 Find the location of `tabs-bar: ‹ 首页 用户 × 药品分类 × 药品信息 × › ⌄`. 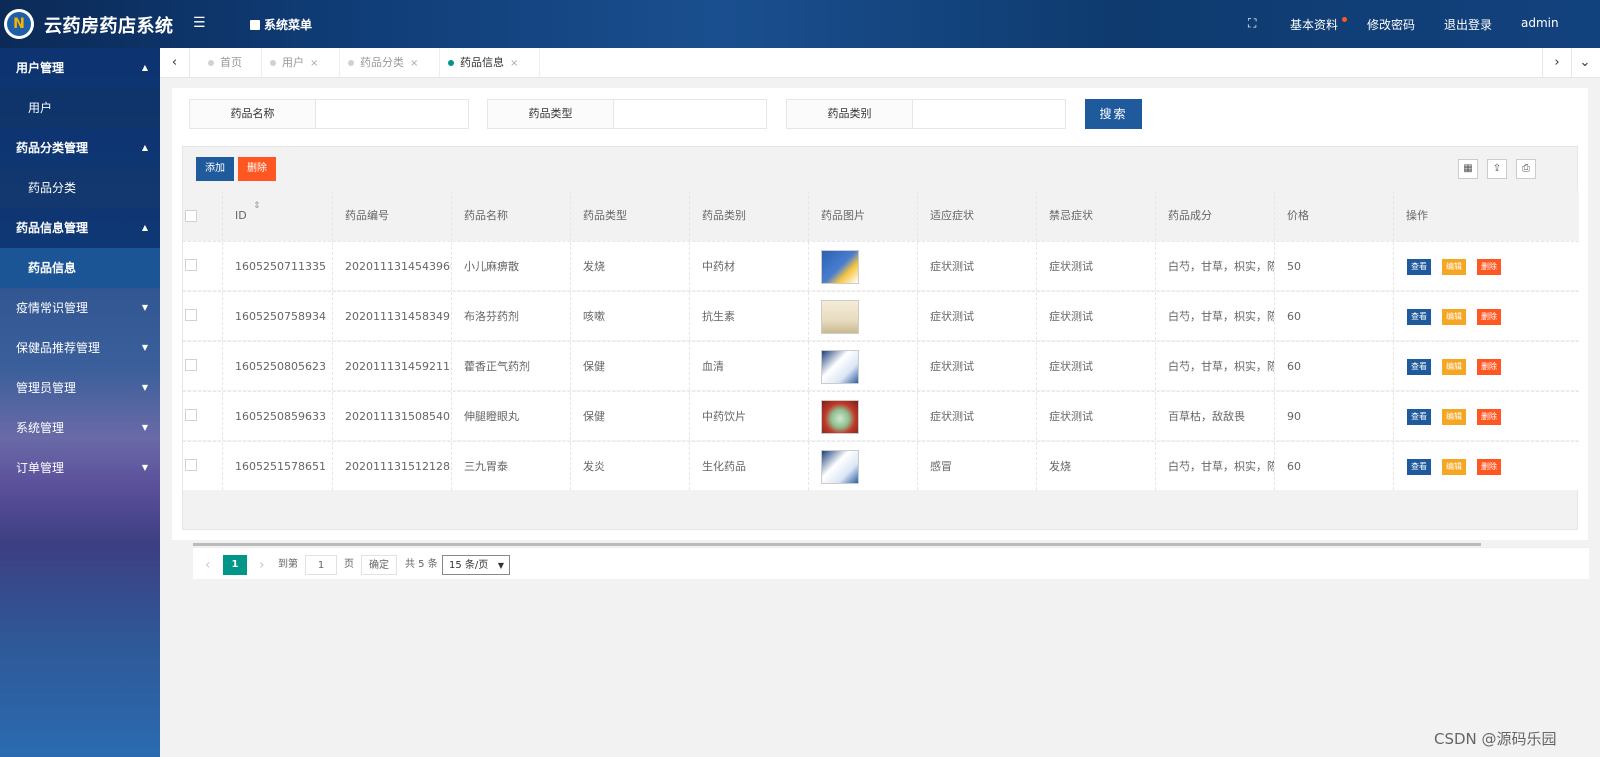

tabs-bar: ‹ 首页 用户 × 药品分类 × 药品信息 × › ⌄ is located at coordinates (880, 63).